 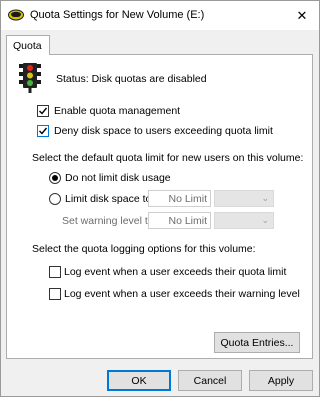 I want to click on log-warning-level-checkbox, so click(x=55, y=294).